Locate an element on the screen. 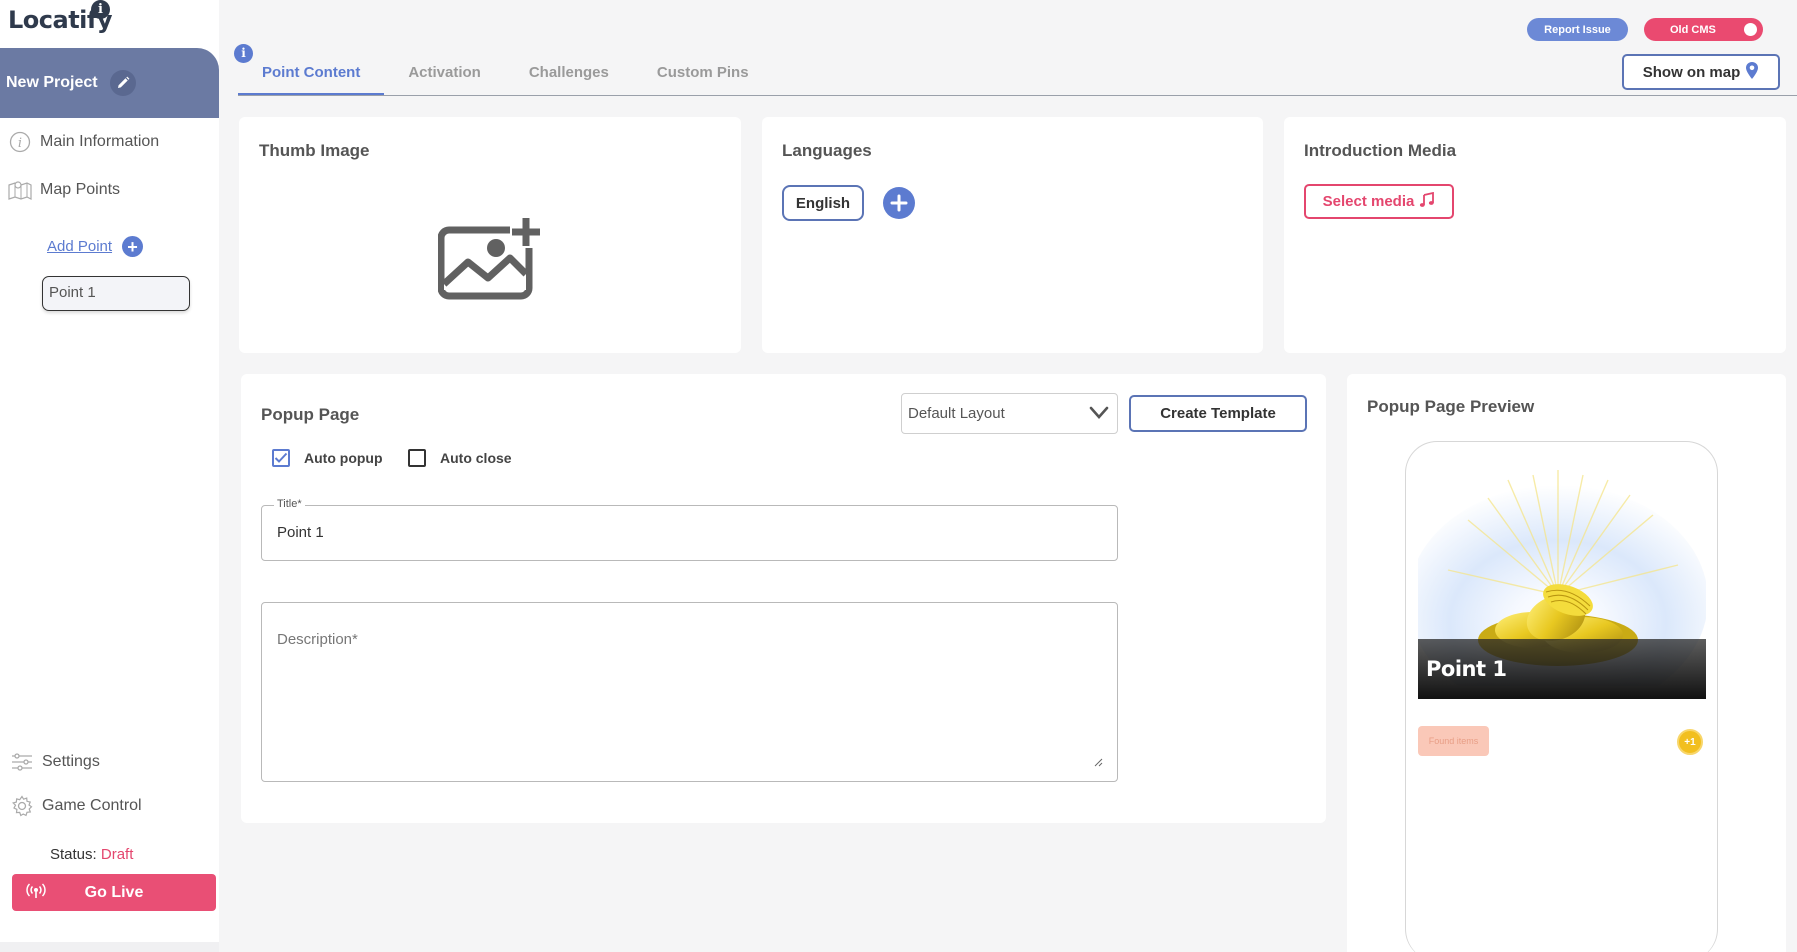 This screenshot has width=1797, height=952. music-note-icon is located at coordinates (1427, 201).